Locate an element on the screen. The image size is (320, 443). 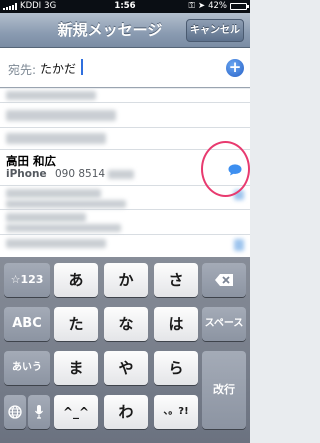
backspace-key is located at coordinates (224, 280).